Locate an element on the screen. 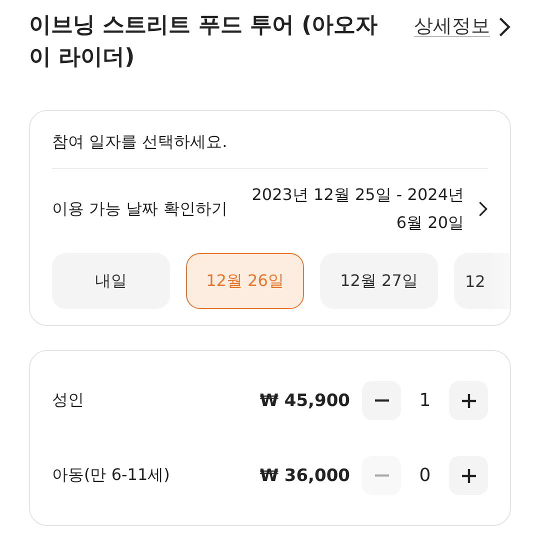 The width and height of the screenshot is (540, 553). date-chip: 내일 is located at coordinates (111, 281).